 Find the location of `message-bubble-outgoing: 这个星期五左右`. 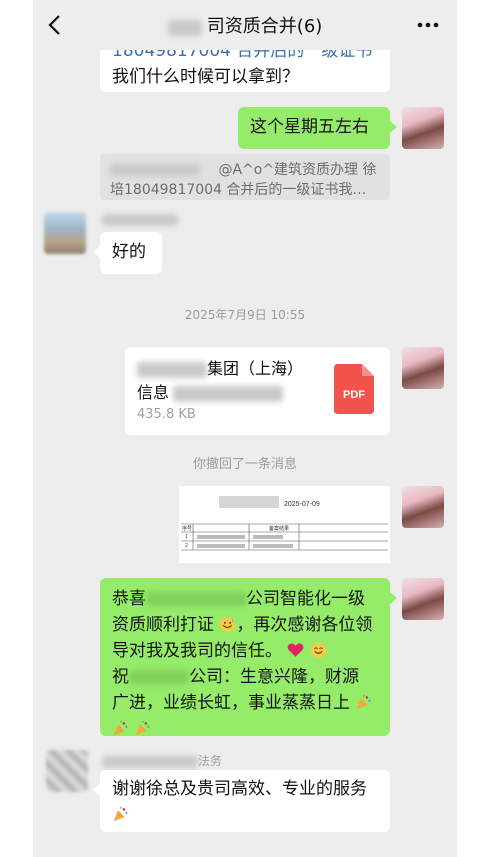

message-bubble-outgoing: 这个星期五左右 is located at coordinates (317, 128).